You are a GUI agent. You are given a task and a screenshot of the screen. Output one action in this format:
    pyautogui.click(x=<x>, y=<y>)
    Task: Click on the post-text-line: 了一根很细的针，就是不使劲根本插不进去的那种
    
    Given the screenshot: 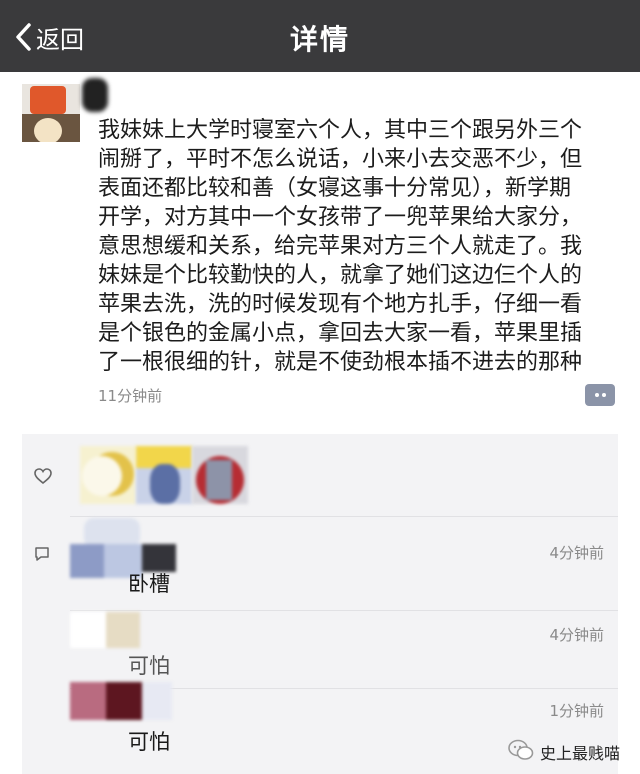 What is the action you would take?
    pyautogui.click(x=340, y=362)
    